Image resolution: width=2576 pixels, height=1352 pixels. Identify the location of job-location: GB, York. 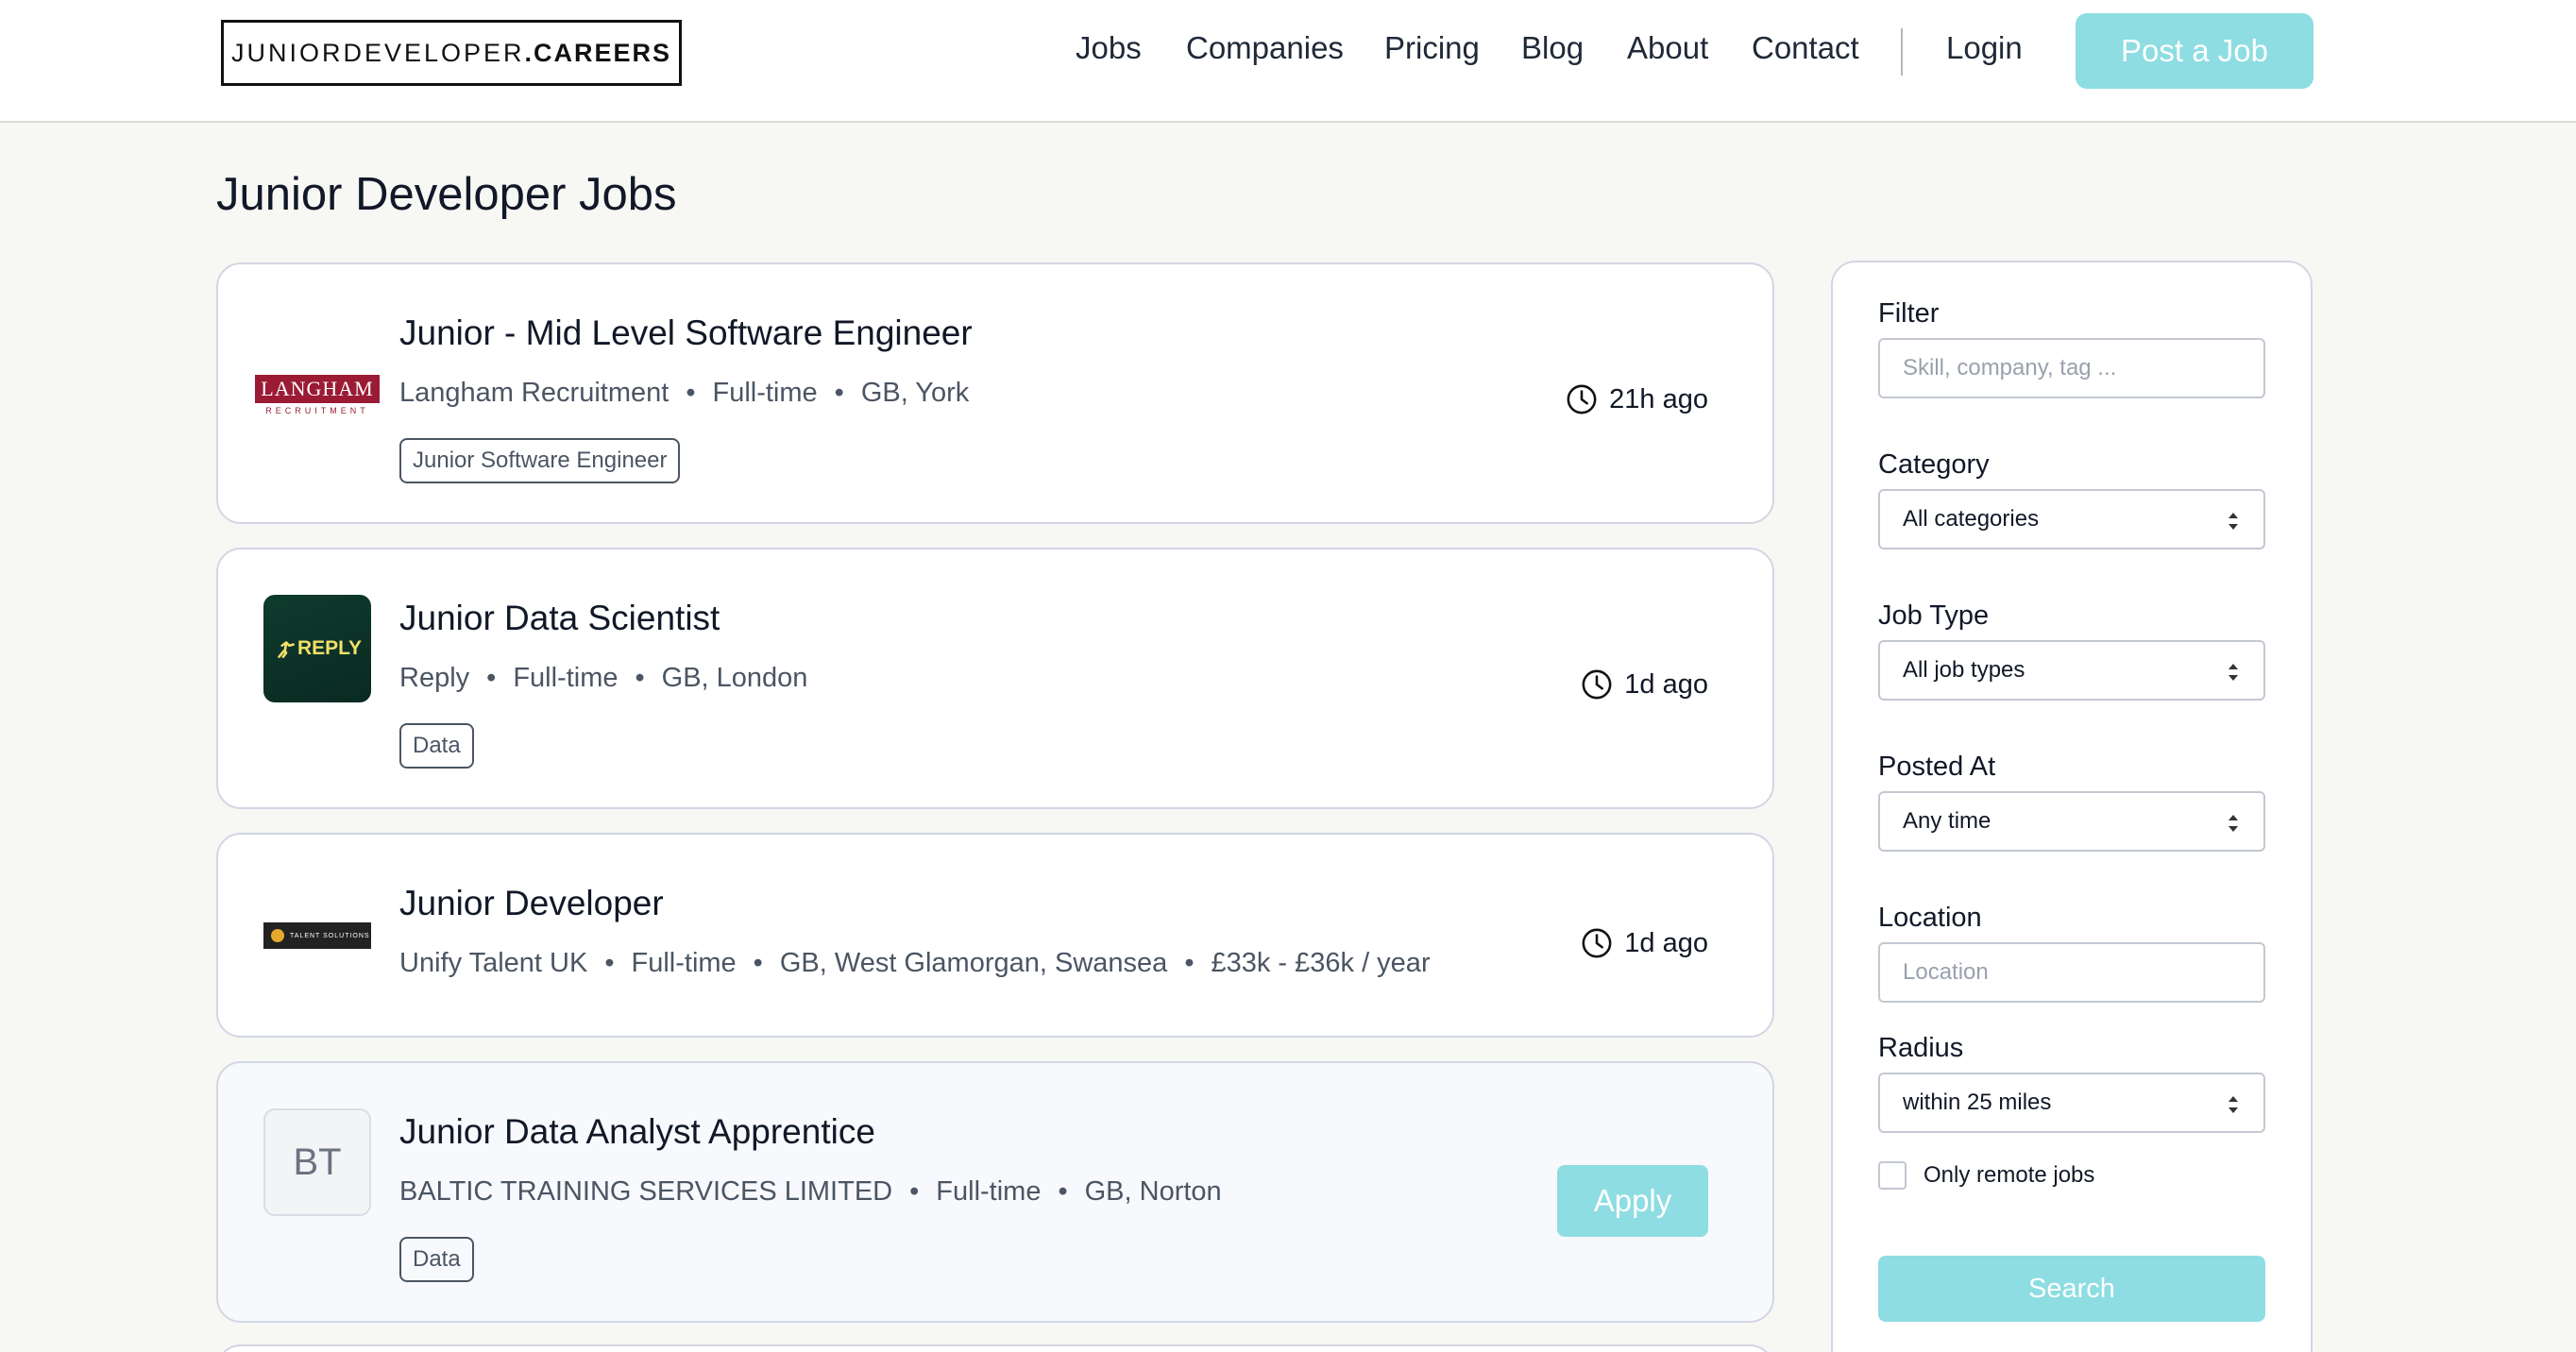
(915, 393).